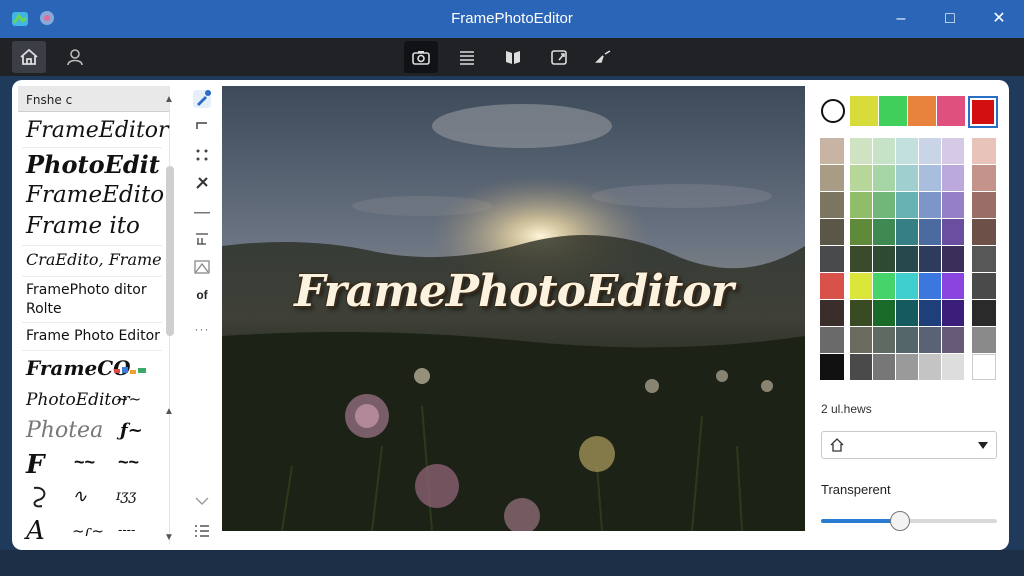 Image resolution: width=1024 pixels, height=576 pixels. What do you see at coordinates (29, 57) in the screenshot?
I see `home-button` at bounding box center [29, 57].